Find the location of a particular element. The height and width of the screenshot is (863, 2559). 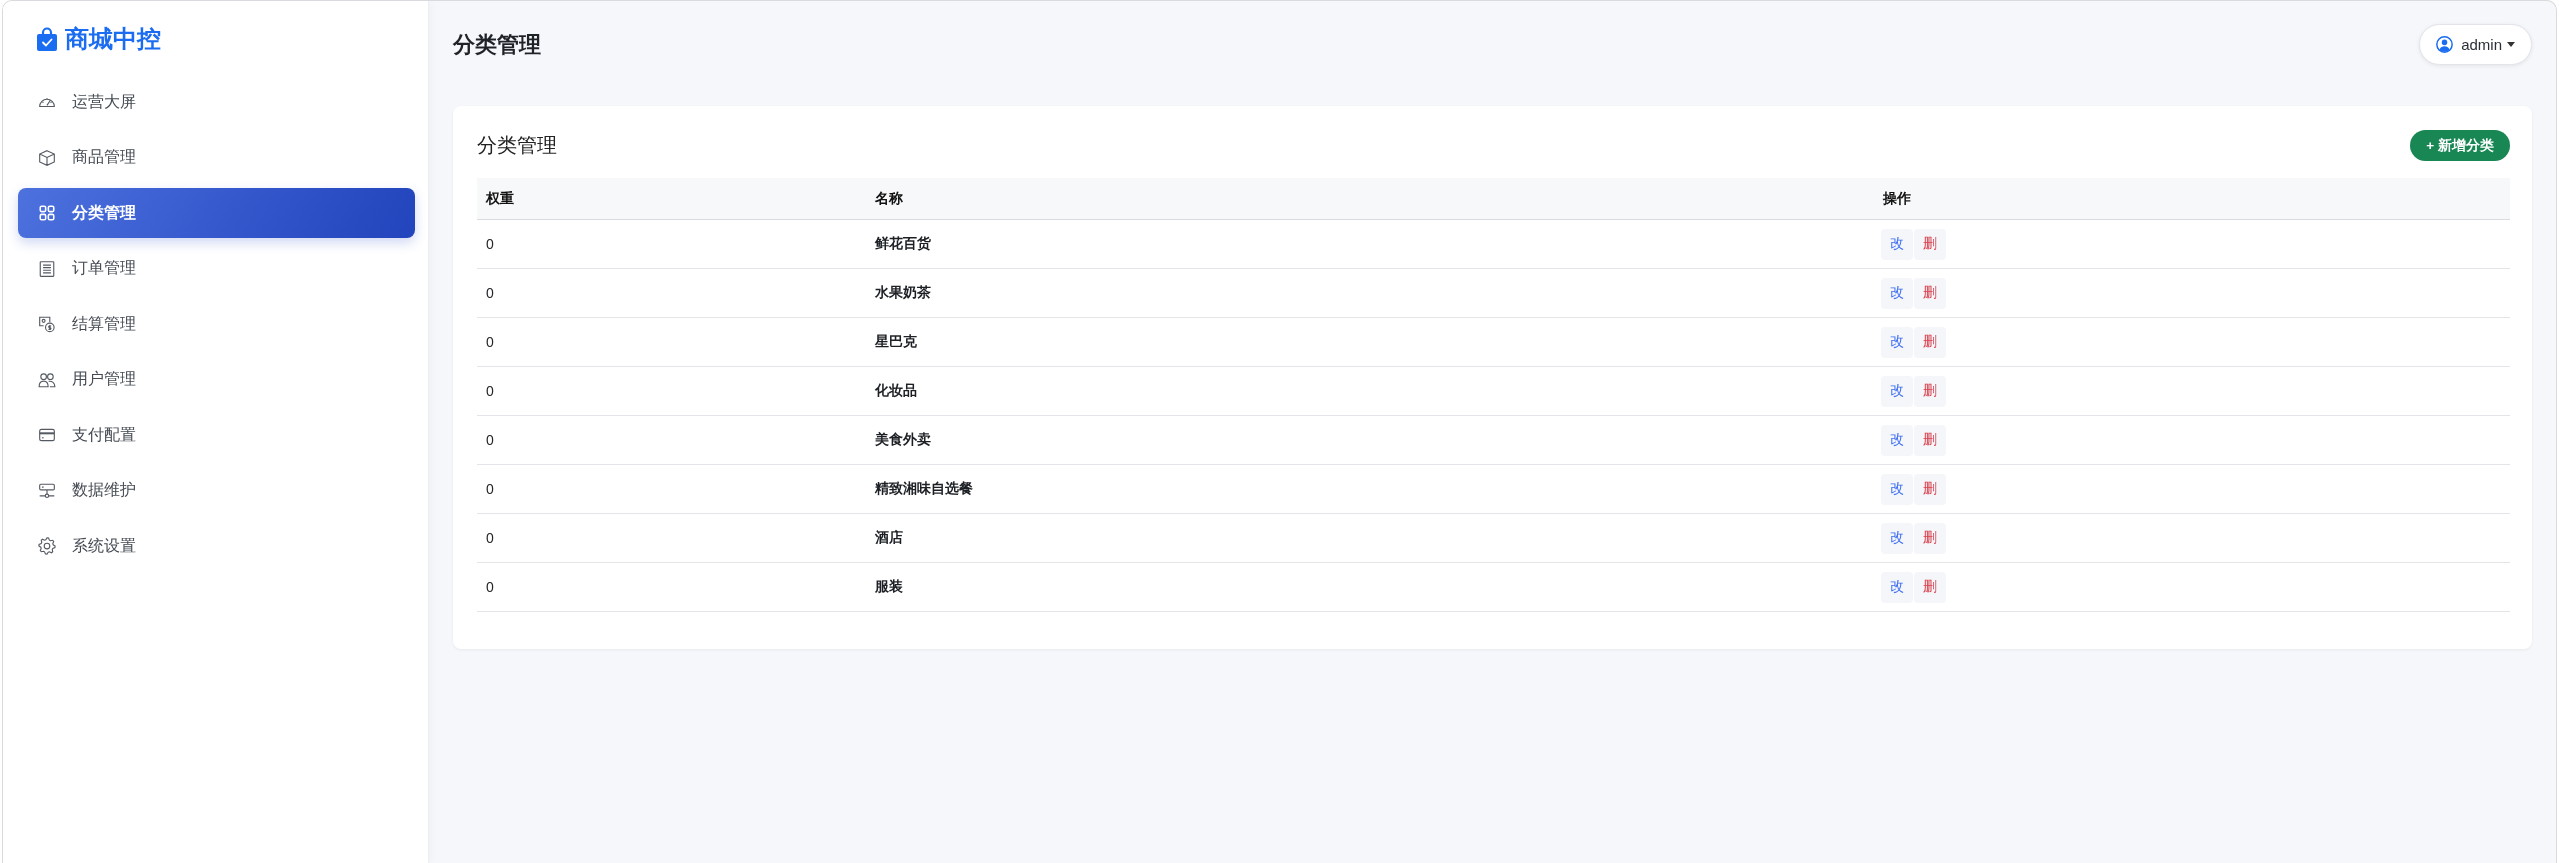

credit-card-icon is located at coordinates (47, 435).